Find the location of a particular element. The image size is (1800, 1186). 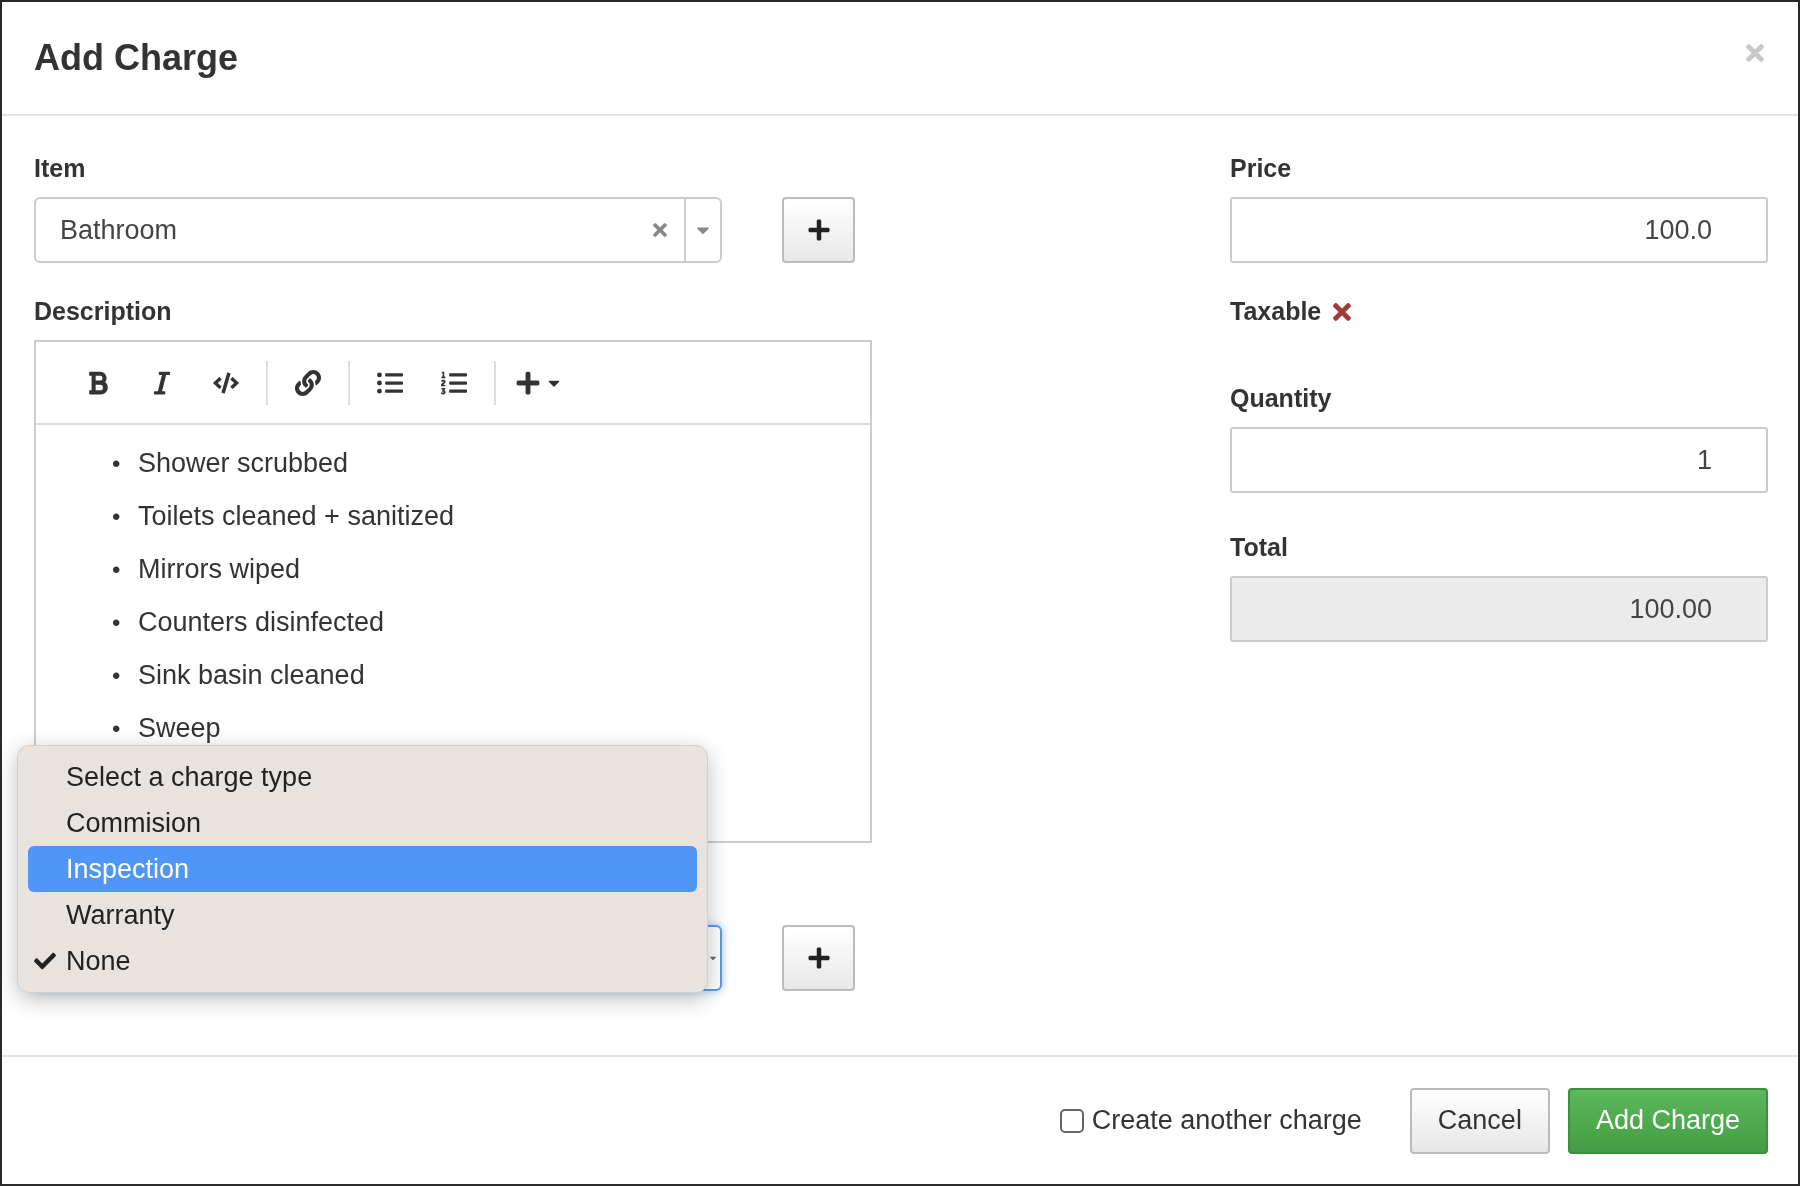

field-label: Quantity is located at coordinates (1281, 398).